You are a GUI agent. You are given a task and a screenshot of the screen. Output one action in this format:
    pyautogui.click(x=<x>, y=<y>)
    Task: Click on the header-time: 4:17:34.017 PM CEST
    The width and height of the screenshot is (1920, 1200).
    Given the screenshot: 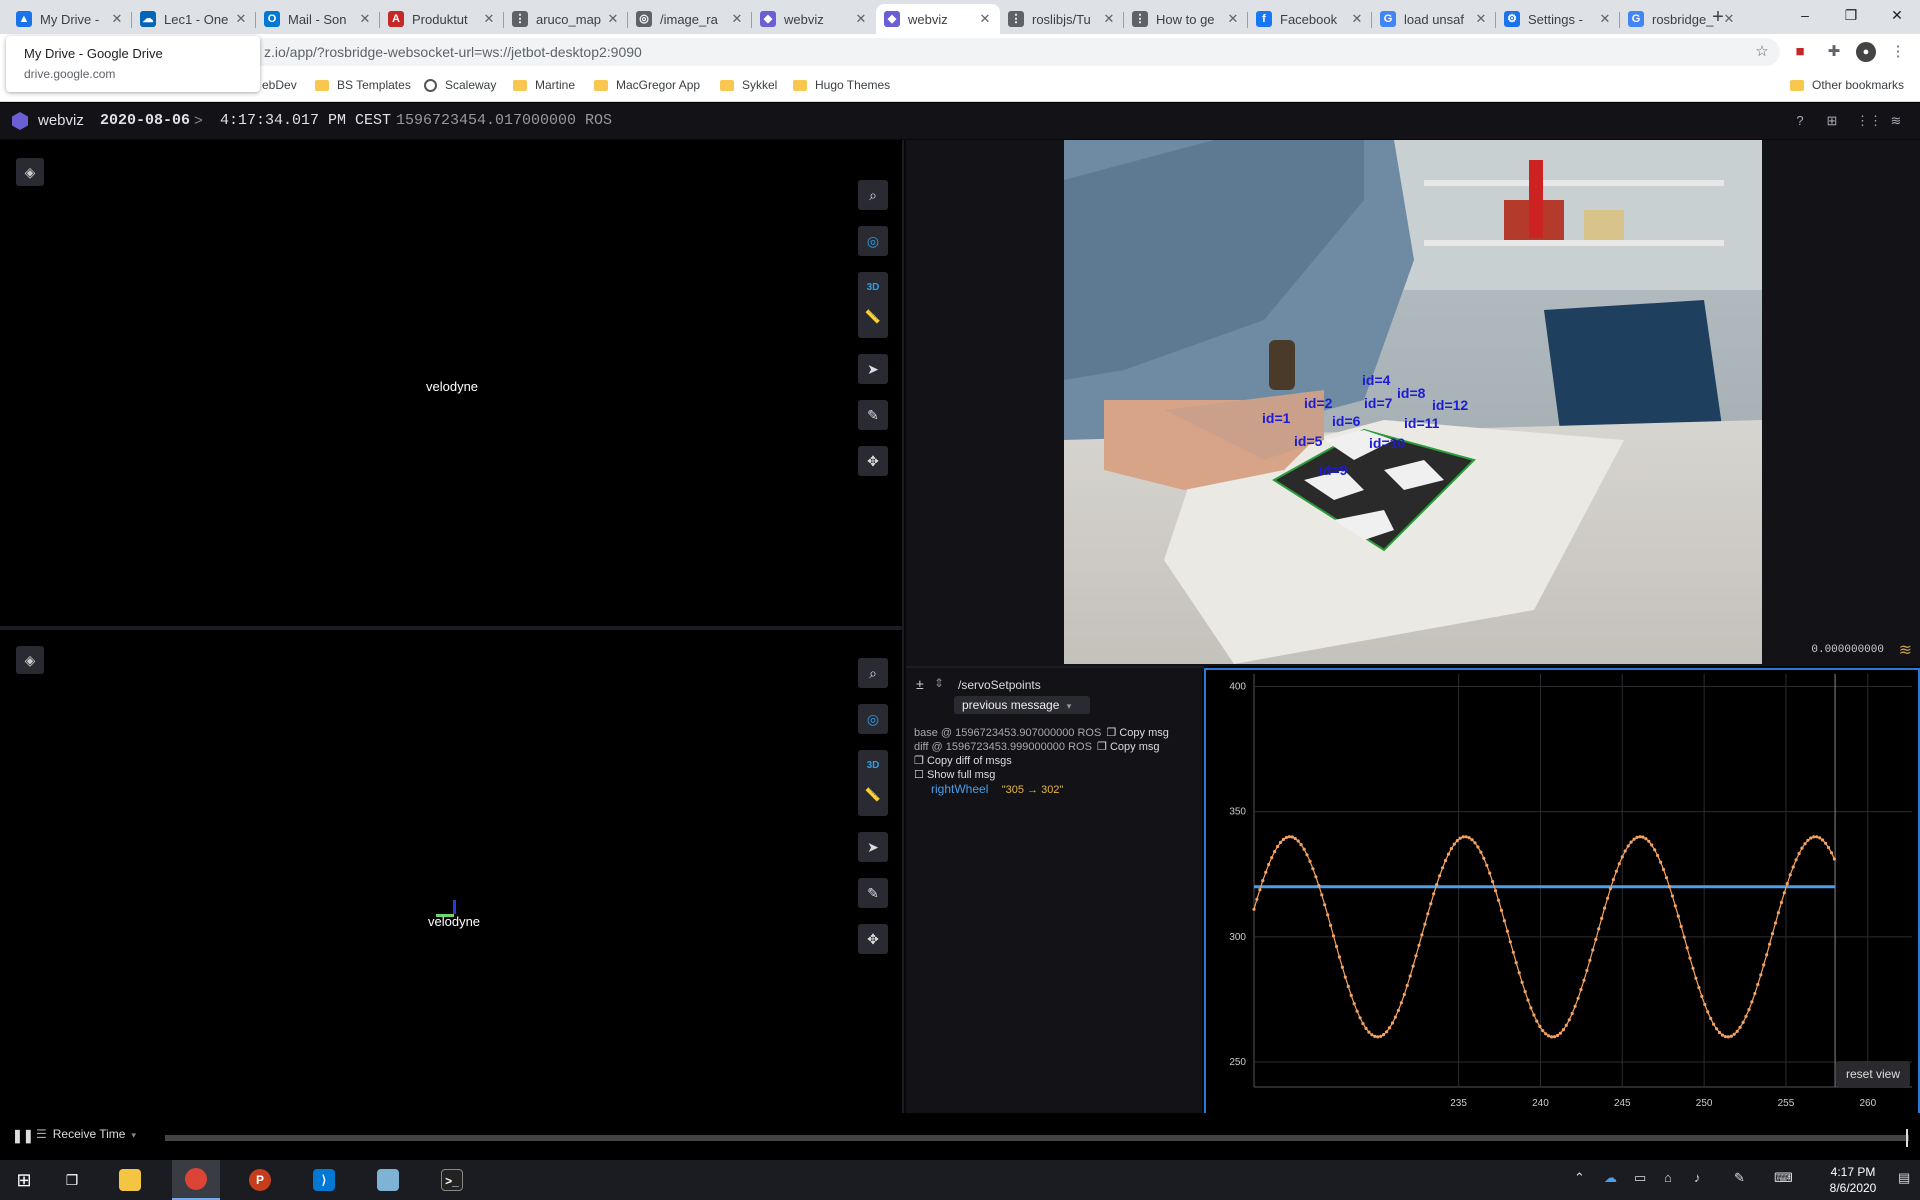 What is the action you would take?
    pyautogui.click(x=305, y=120)
    